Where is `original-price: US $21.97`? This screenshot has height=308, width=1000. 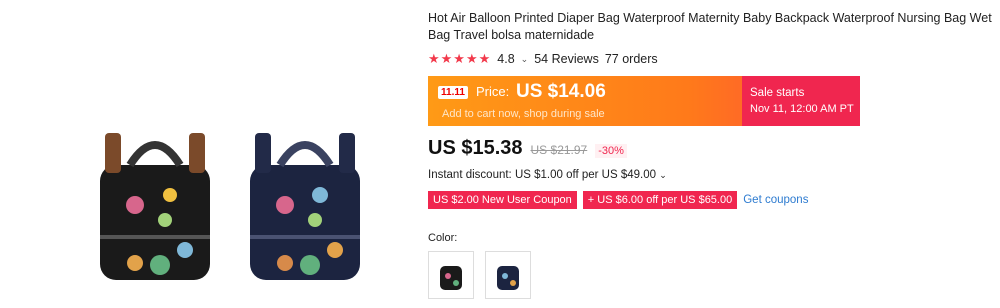 original-price: US $21.97 is located at coordinates (559, 150).